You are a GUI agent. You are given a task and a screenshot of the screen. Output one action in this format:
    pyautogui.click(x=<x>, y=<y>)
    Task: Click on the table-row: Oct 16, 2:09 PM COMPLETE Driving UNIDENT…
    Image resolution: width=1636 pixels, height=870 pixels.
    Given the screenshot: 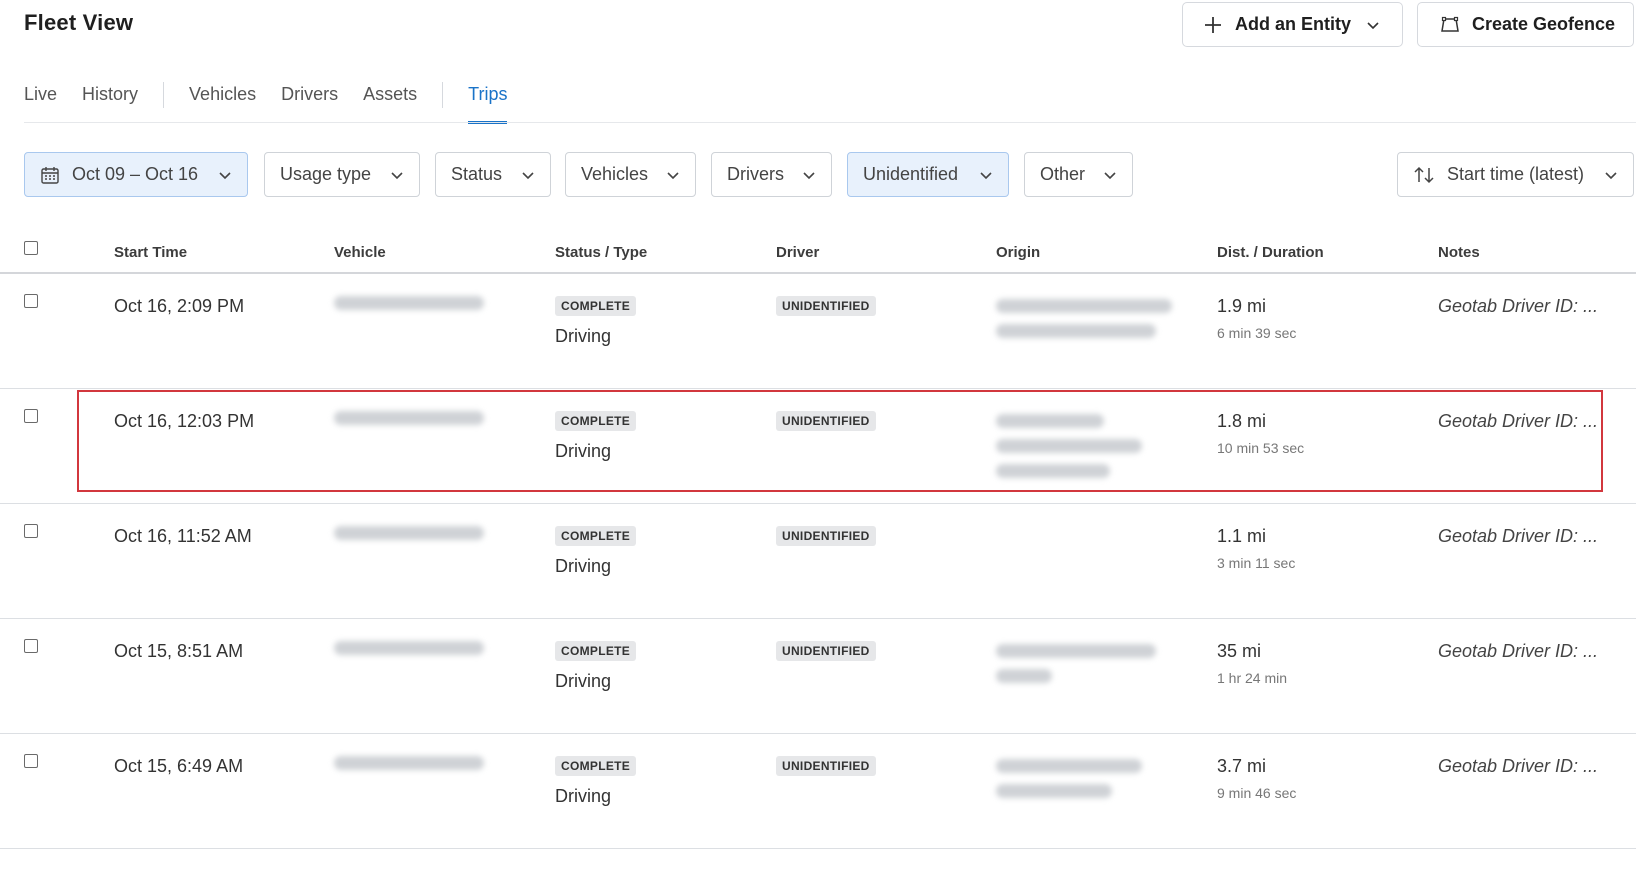 What is the action you would take?
    pyautogui.click(x=818, y=331)
    